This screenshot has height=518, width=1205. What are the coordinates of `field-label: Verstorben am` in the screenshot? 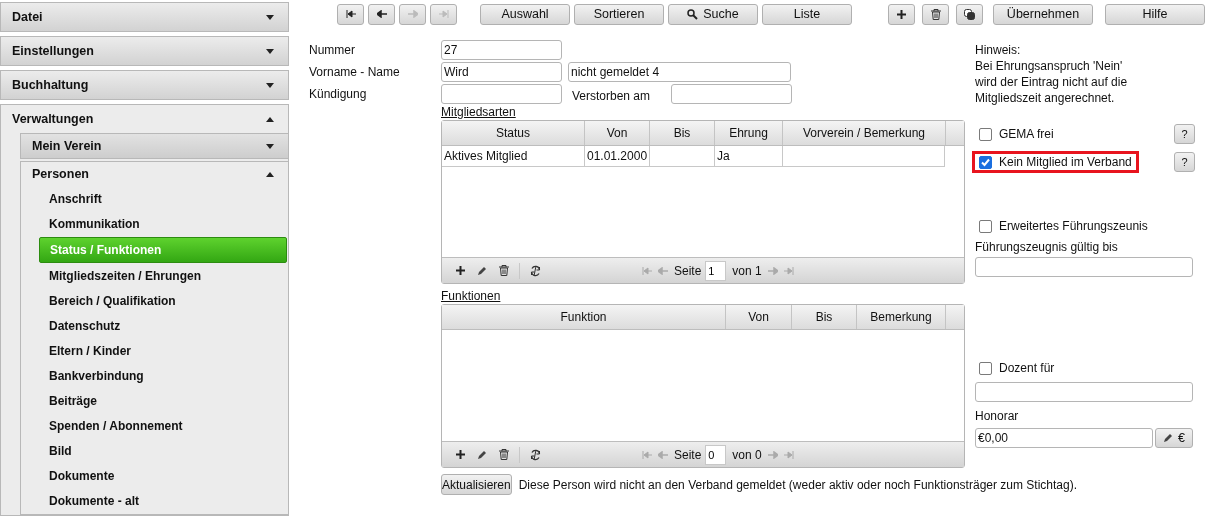 It's located at (612, 95).